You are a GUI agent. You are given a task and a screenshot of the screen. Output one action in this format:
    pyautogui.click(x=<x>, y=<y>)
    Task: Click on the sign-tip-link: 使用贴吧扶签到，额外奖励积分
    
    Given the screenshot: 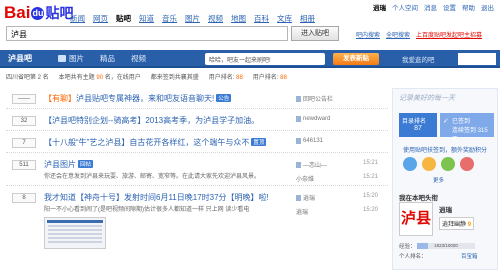 What is the action you would take?
    pyautogui.click(x=445, y=149)
    